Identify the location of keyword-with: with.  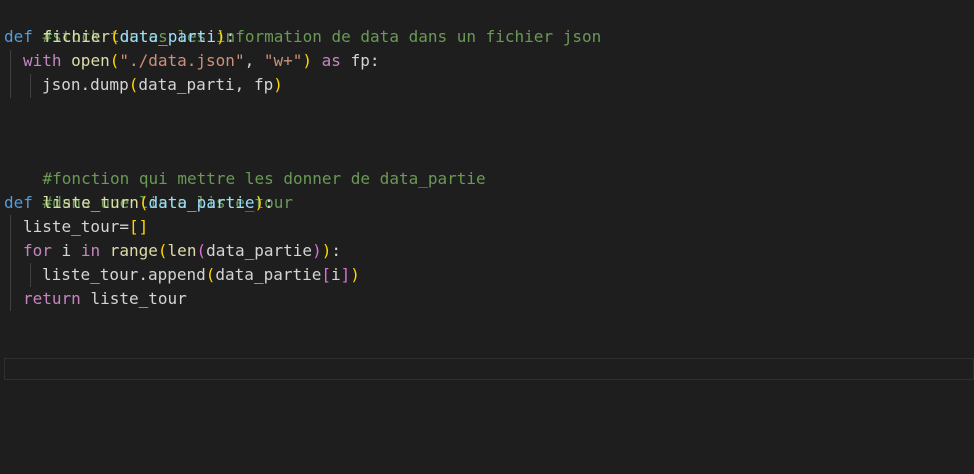
(42, 60).